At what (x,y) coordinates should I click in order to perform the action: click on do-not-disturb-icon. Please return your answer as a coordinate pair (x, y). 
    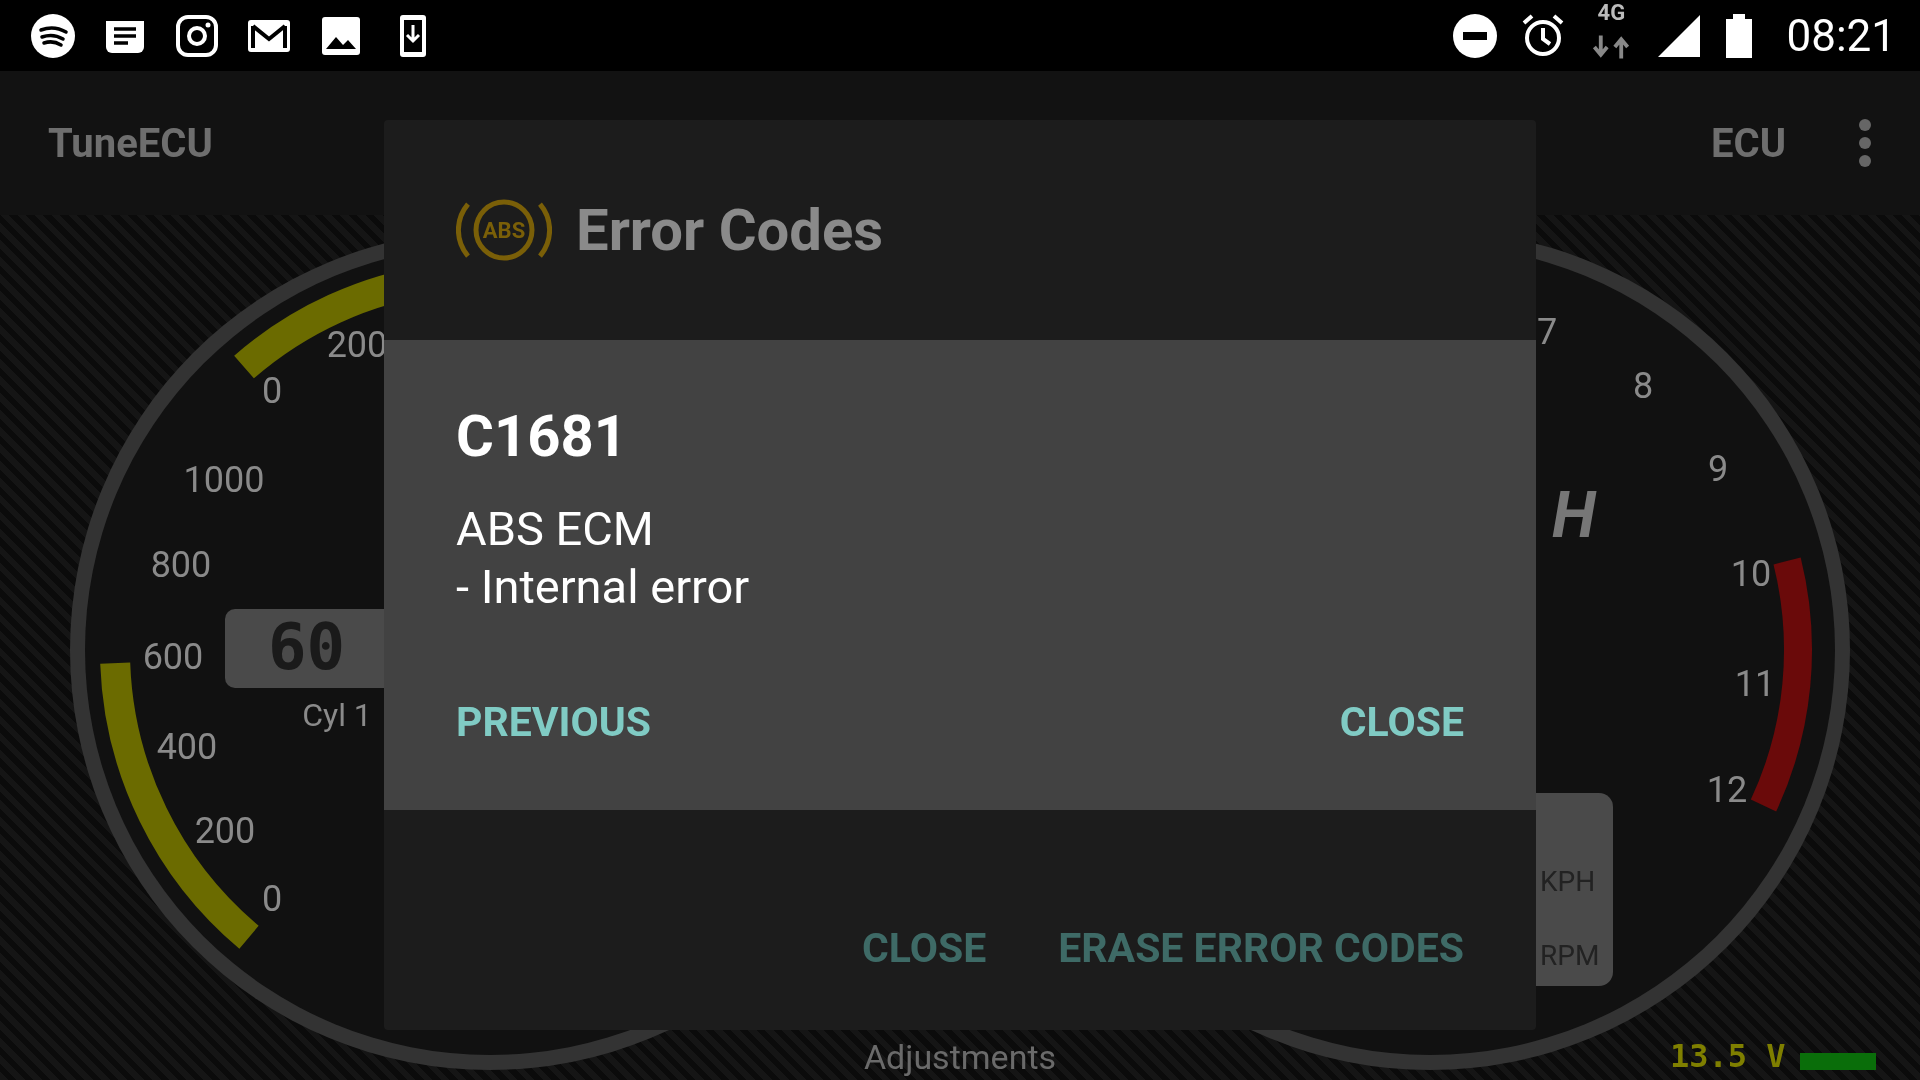
    Looking at the image, I should click on (1475, 35).